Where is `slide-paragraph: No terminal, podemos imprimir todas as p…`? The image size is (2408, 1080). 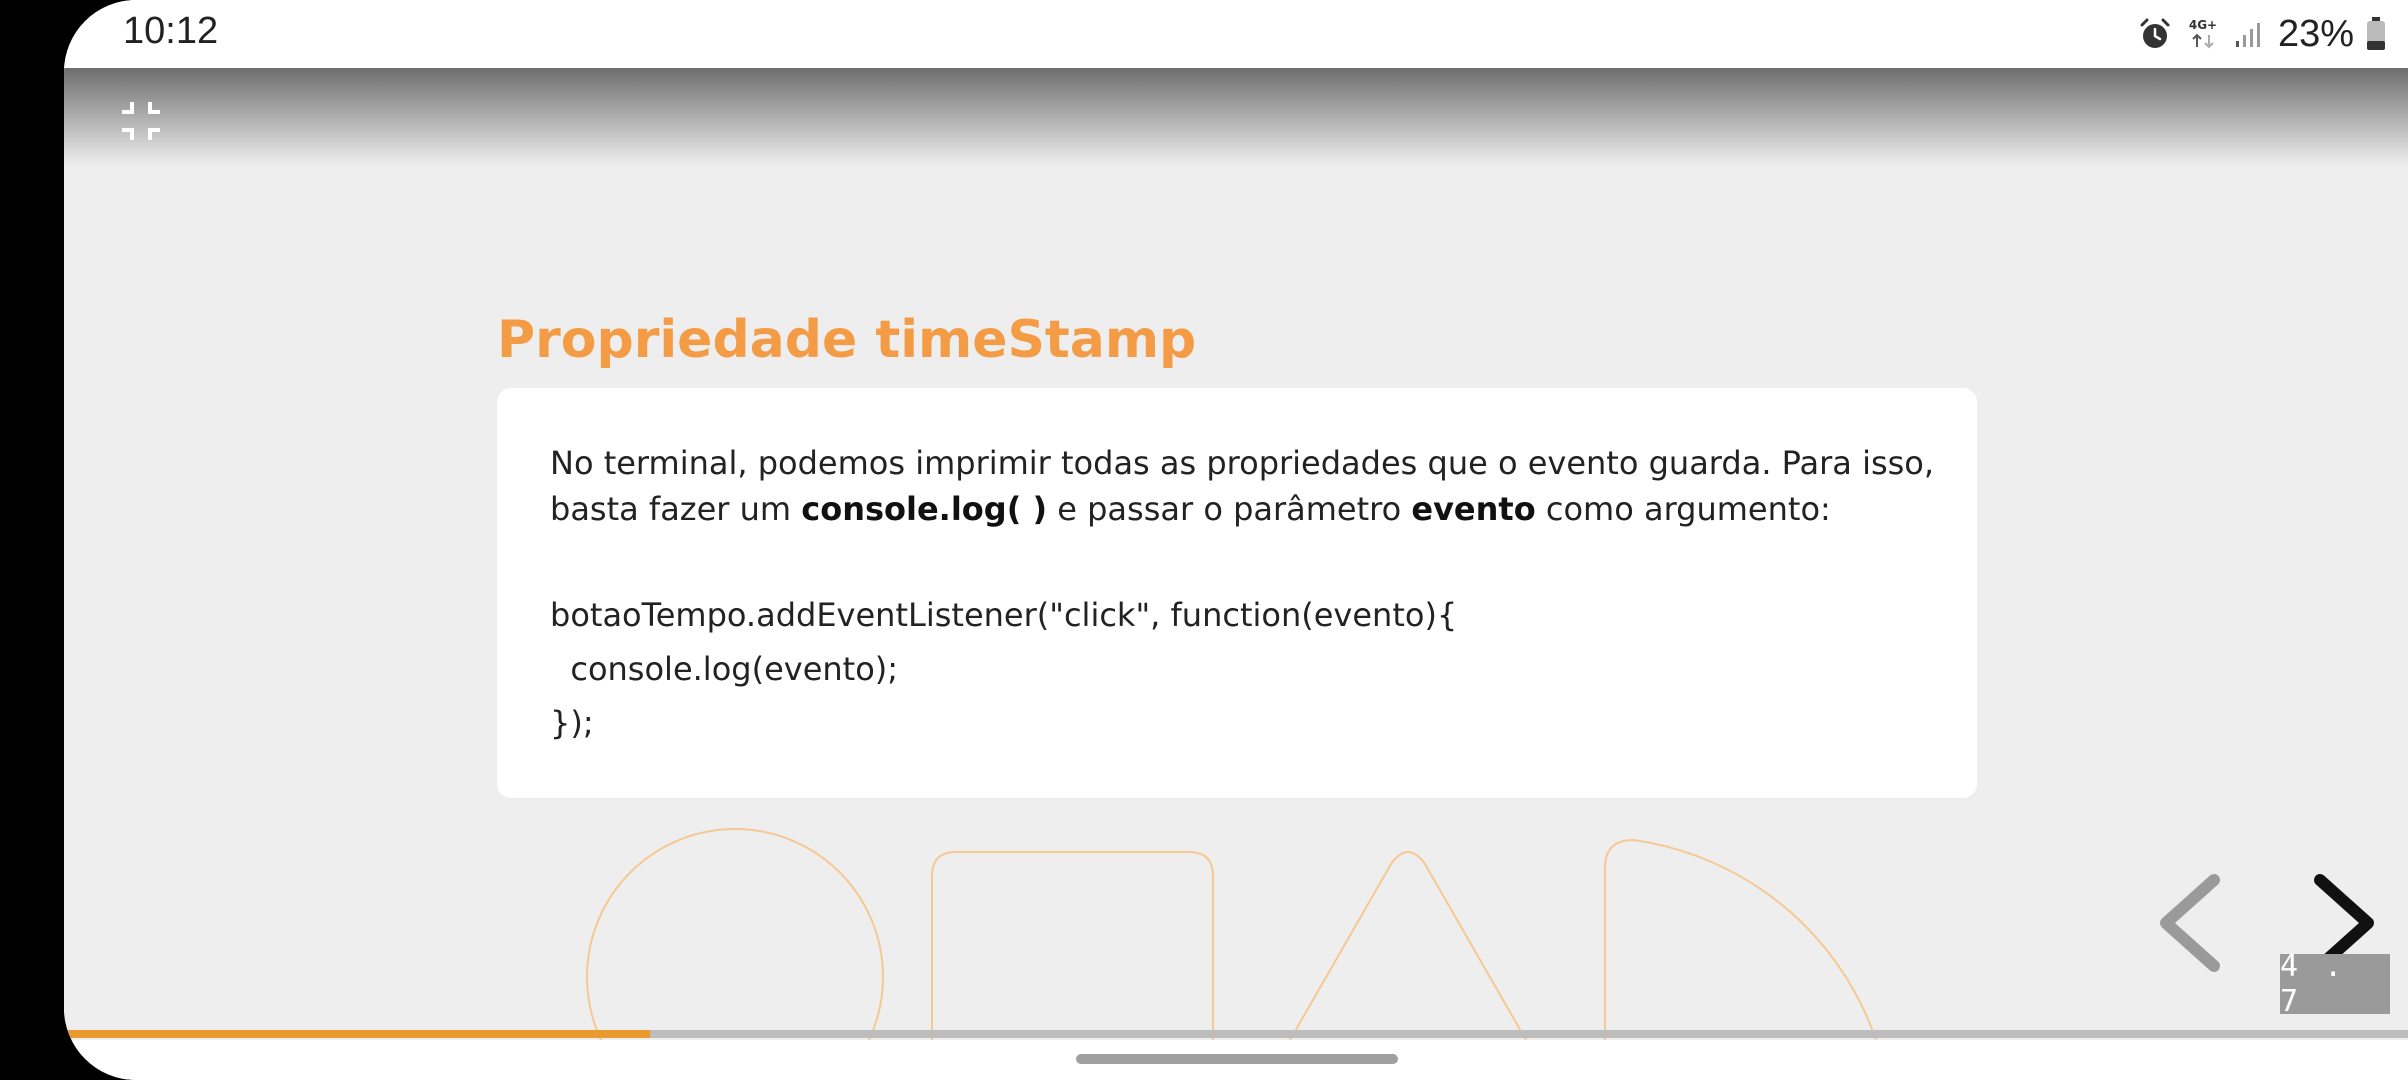
slide-paragraph: No terminal, podemos imprimir todas as p… is located at coordinates (1250, 486).